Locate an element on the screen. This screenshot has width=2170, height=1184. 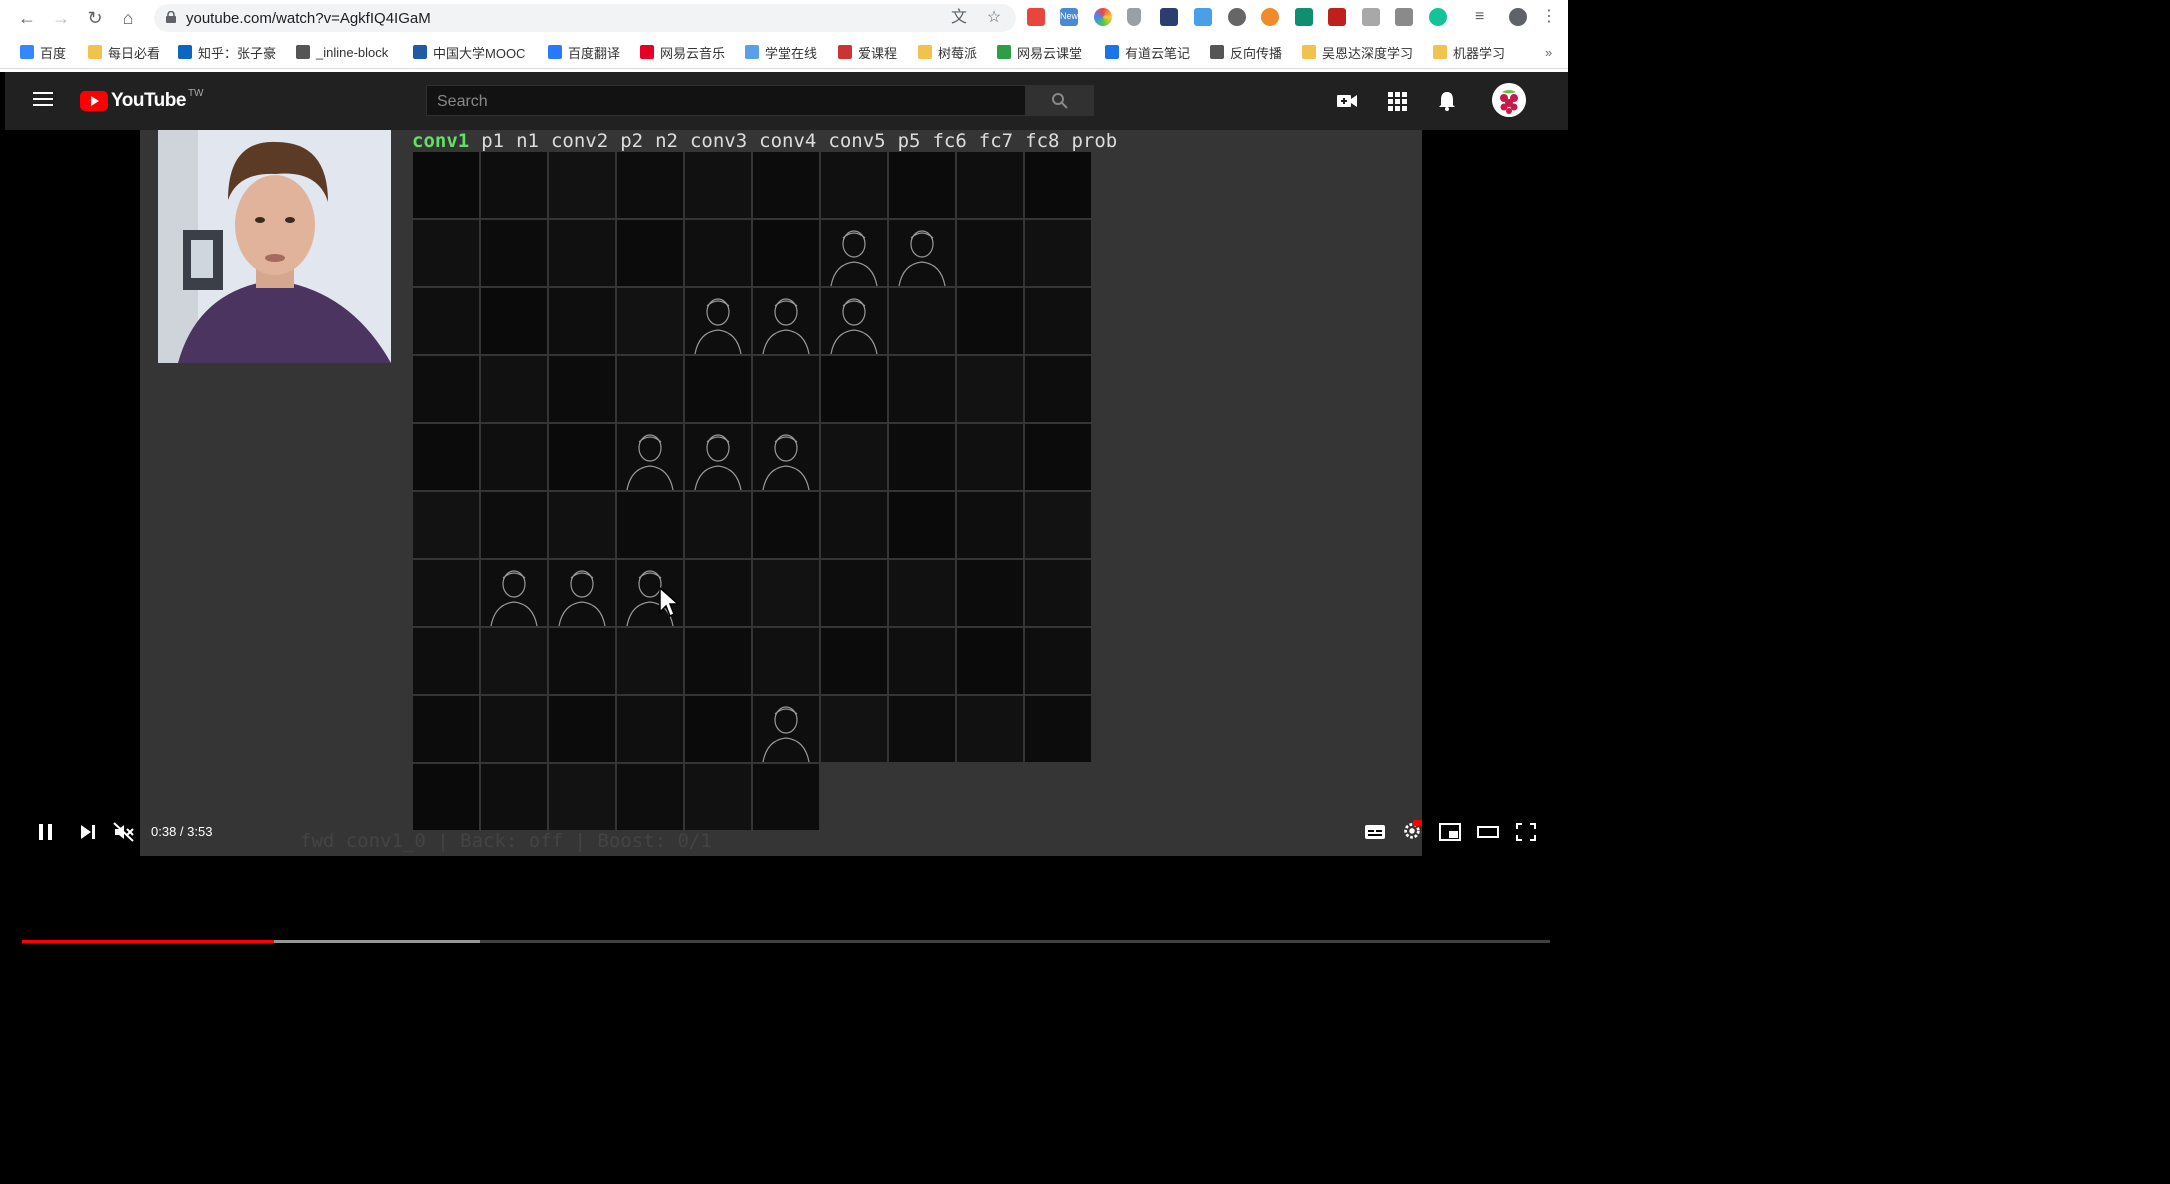
home-icon: ⌂ is located at coordinates (128, 18).